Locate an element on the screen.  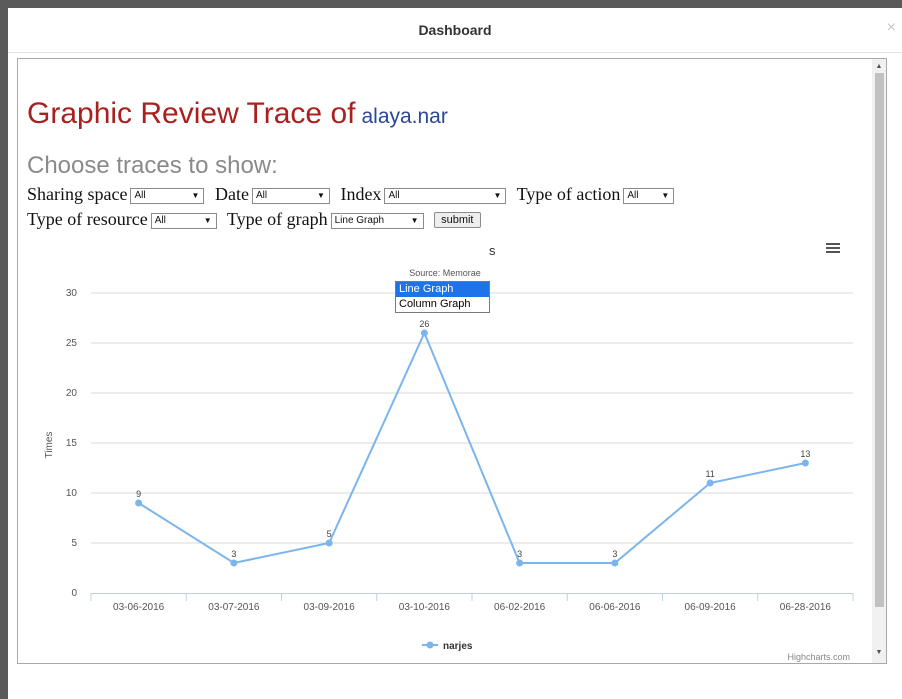
x-tick-label: 06-09-2016 is located at coordinates (711, 607).